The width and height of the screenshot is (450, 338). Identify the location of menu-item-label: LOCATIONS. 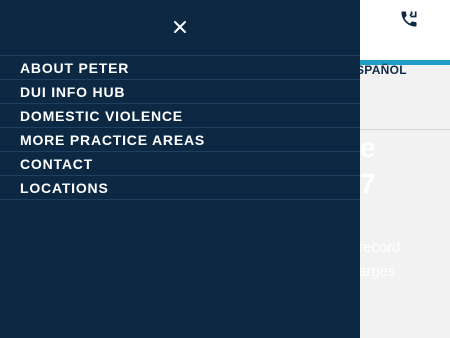
(64, 187).